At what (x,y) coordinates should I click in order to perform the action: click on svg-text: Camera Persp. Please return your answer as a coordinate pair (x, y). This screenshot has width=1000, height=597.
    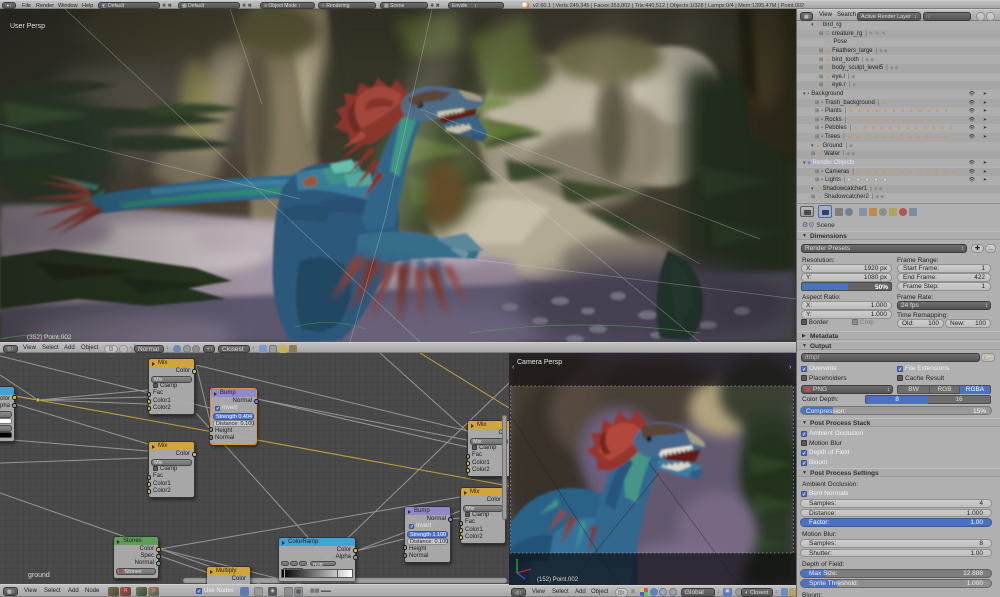
    Looking at the image, I should click on (539, 362).